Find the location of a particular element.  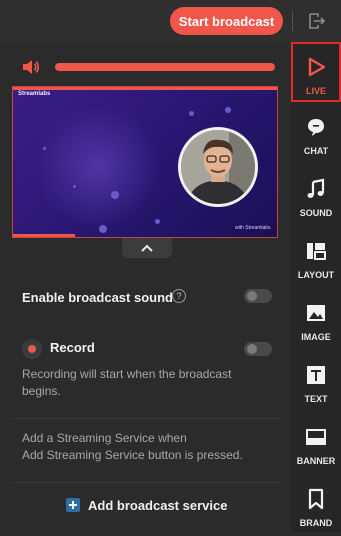

sidebar-item-label: LIVE is located at coordinates (315, 91).